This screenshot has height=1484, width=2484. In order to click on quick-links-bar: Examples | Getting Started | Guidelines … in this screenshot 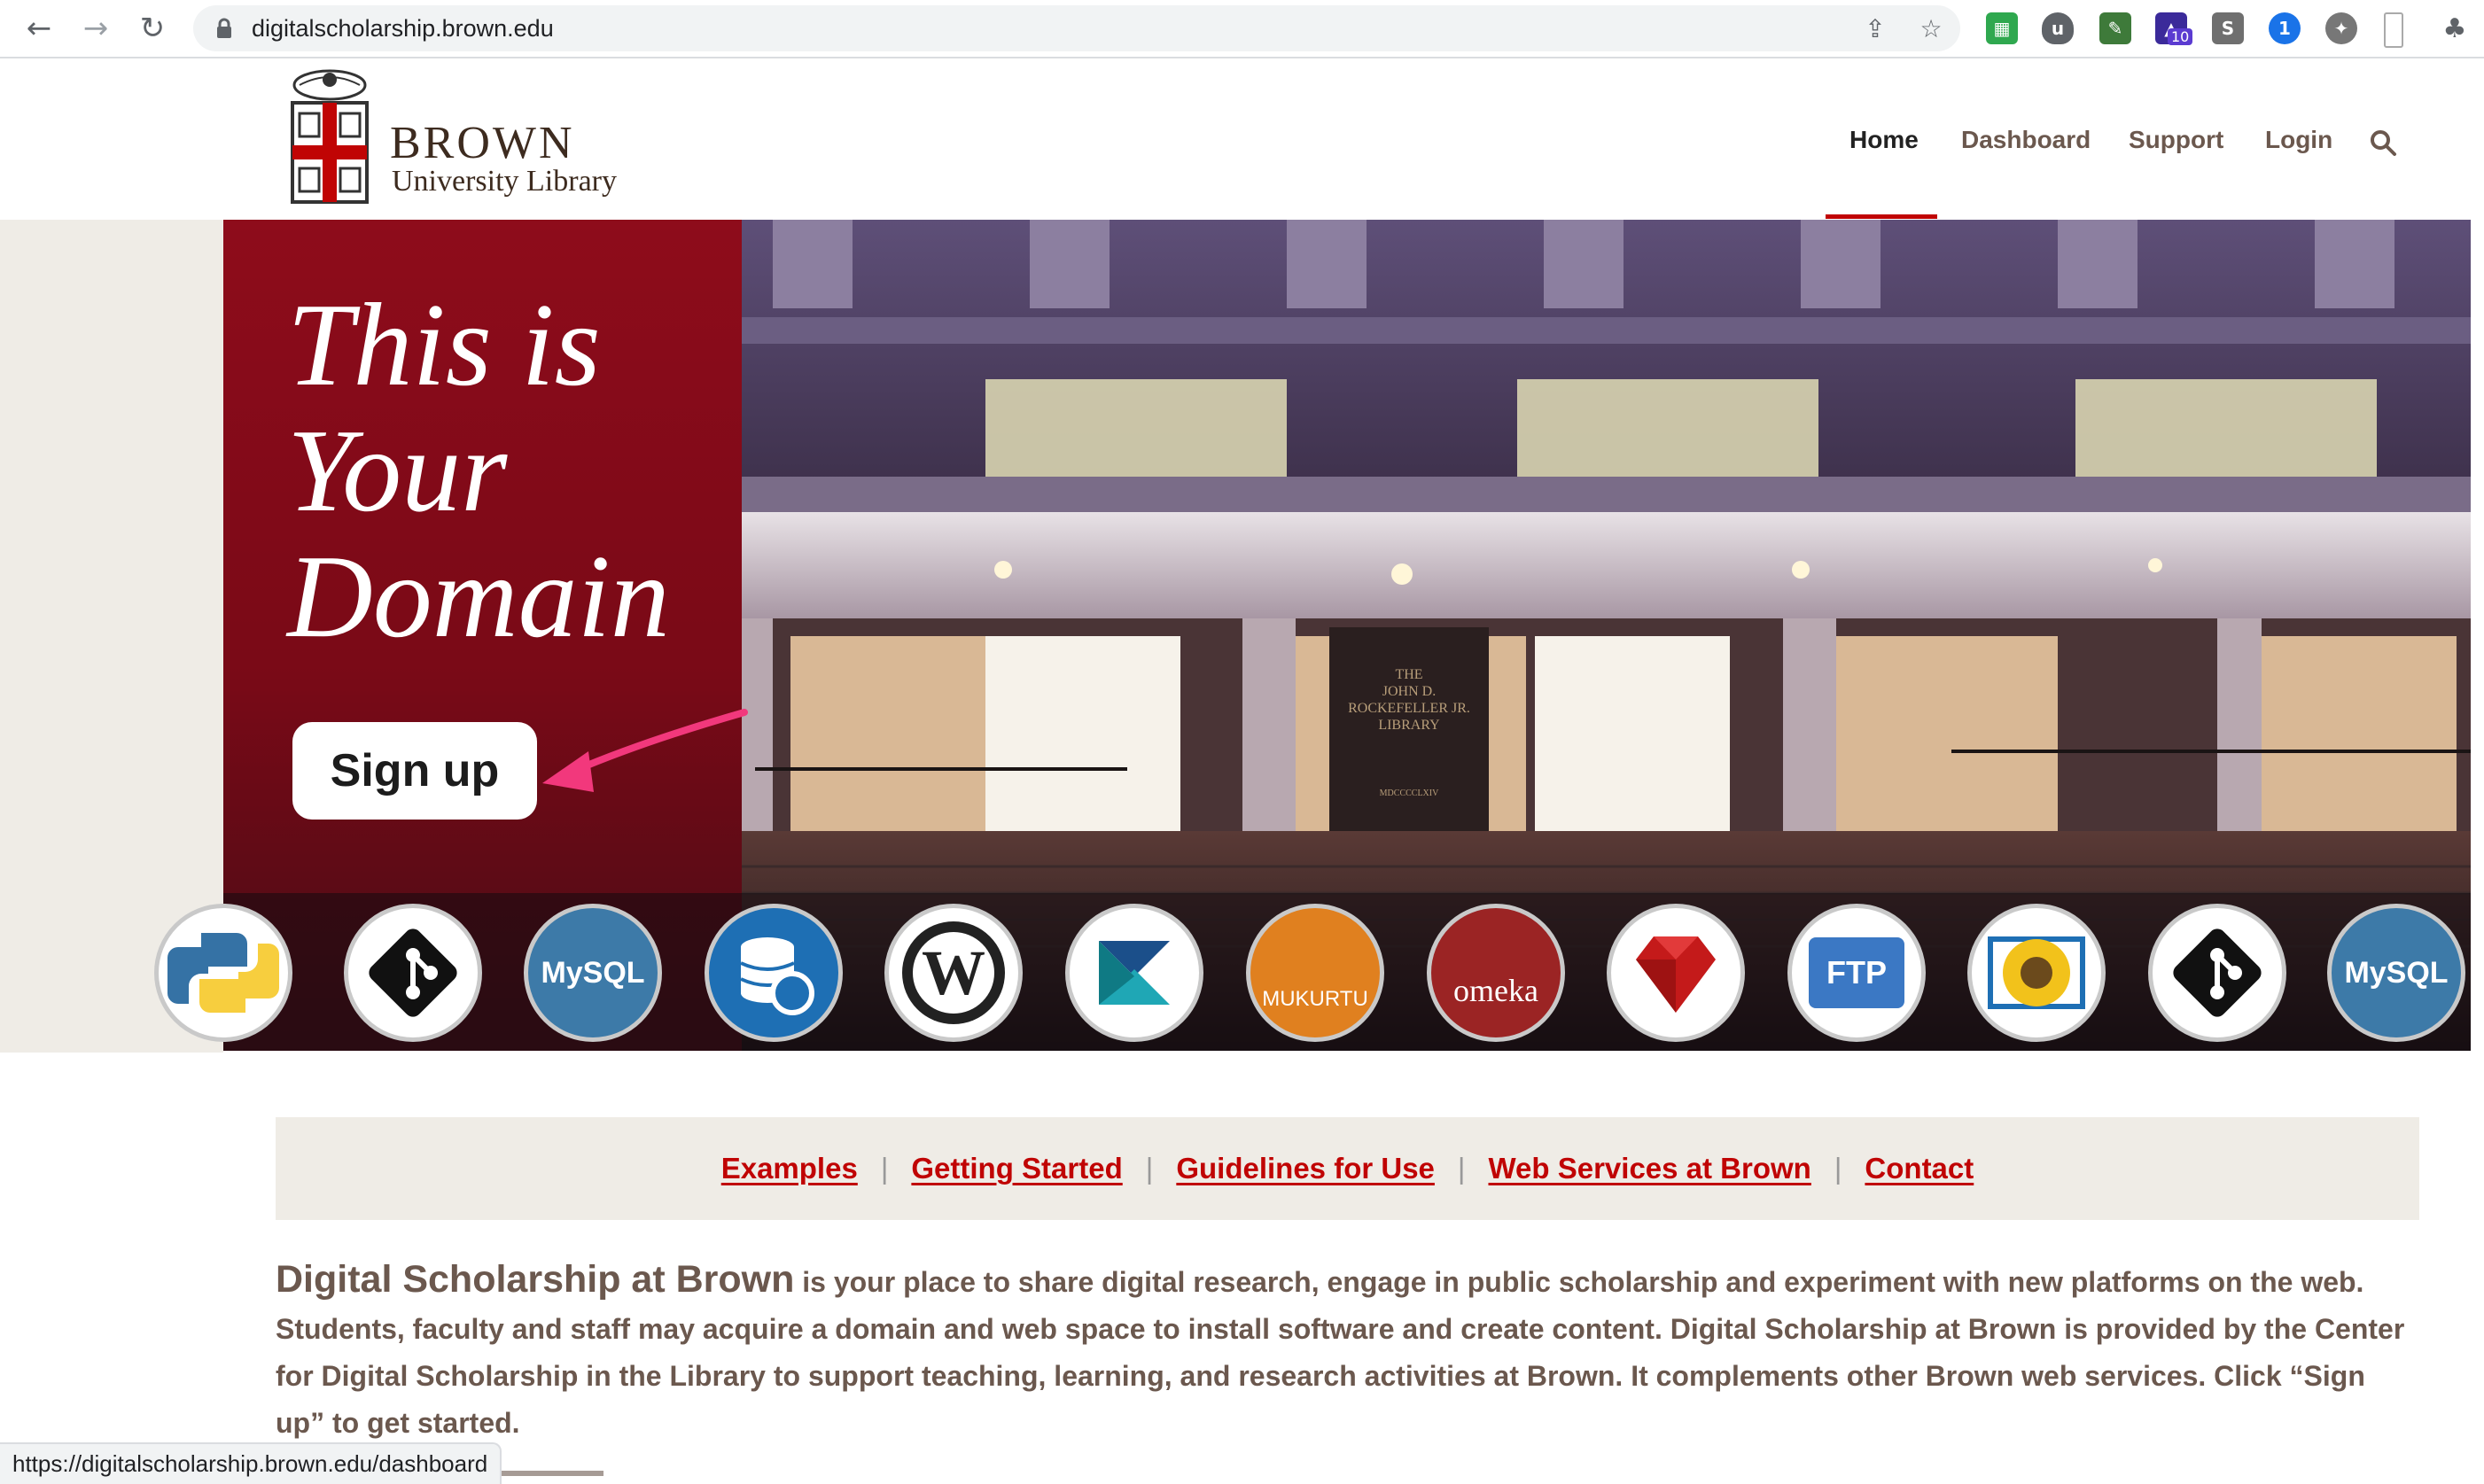, I will do `click(1347, 1168)`.